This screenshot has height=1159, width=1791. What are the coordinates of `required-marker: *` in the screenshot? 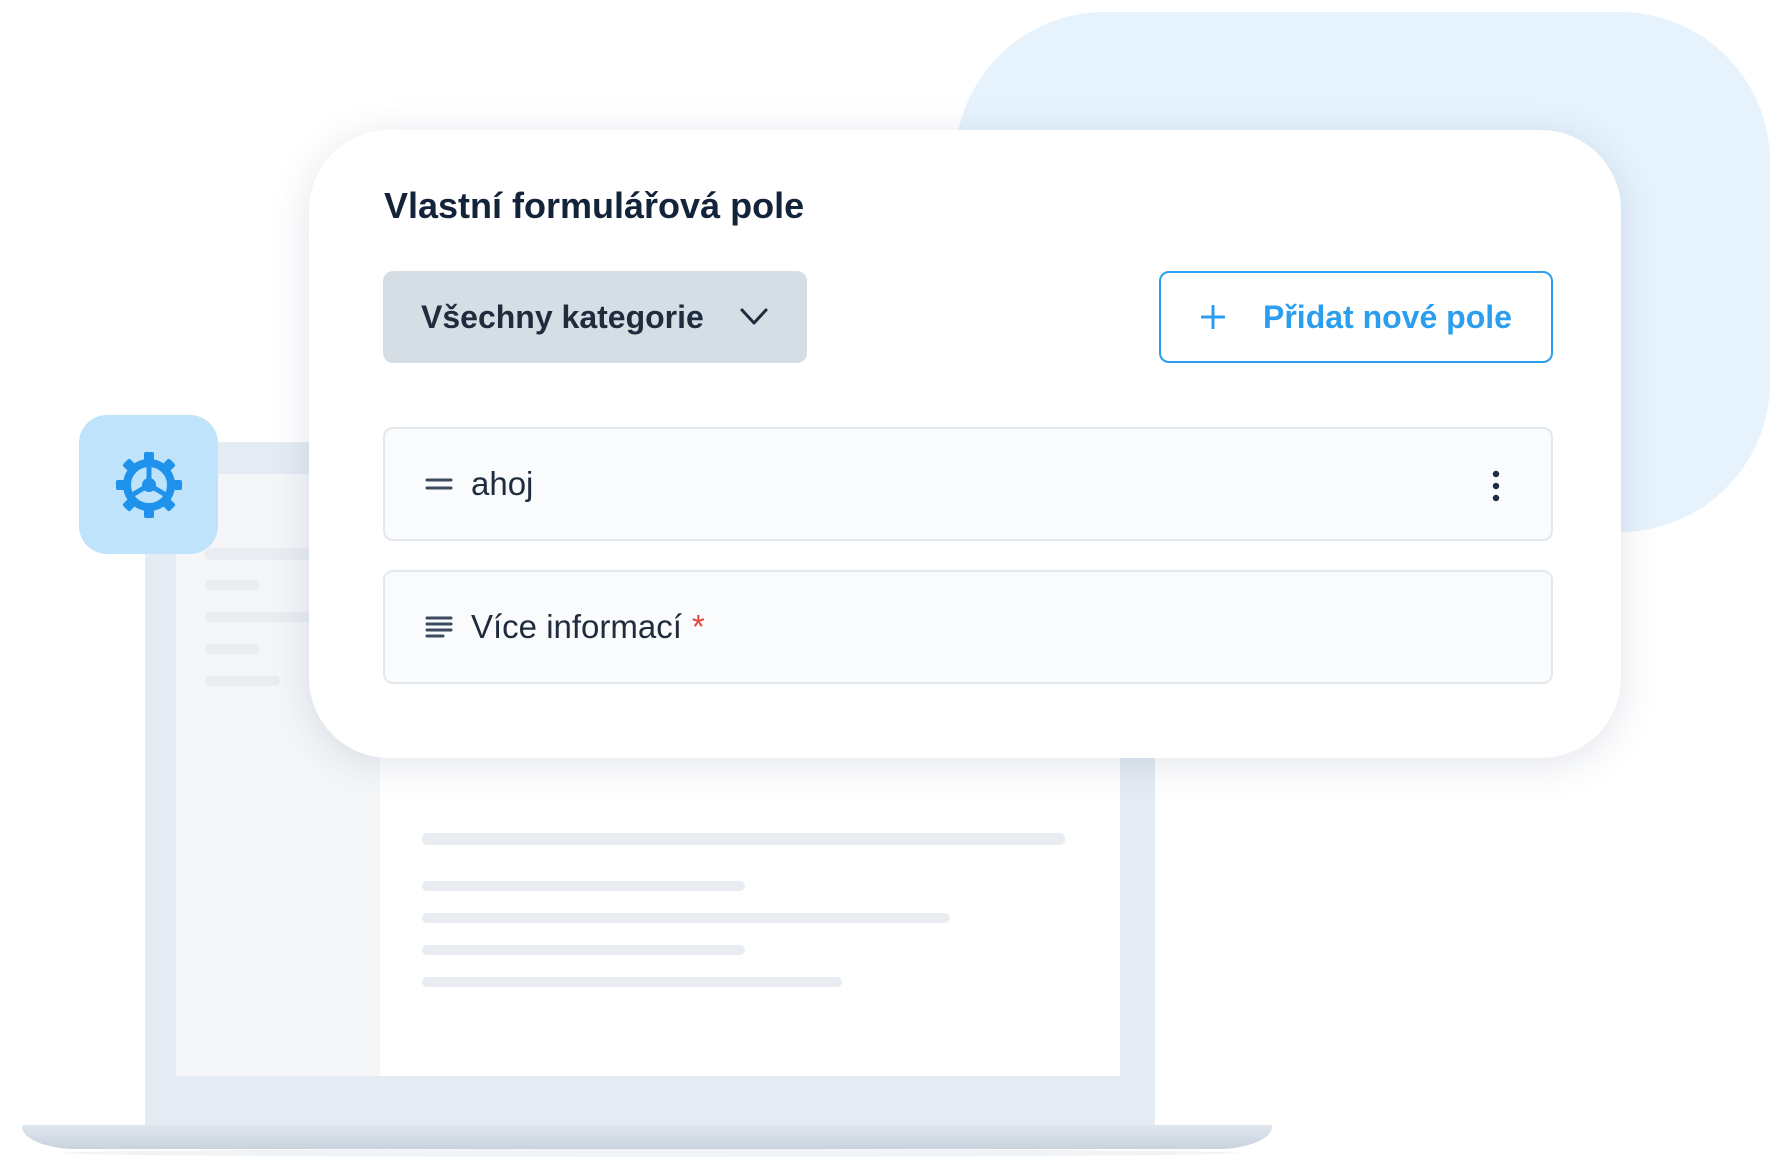 It's located at (698, 626).